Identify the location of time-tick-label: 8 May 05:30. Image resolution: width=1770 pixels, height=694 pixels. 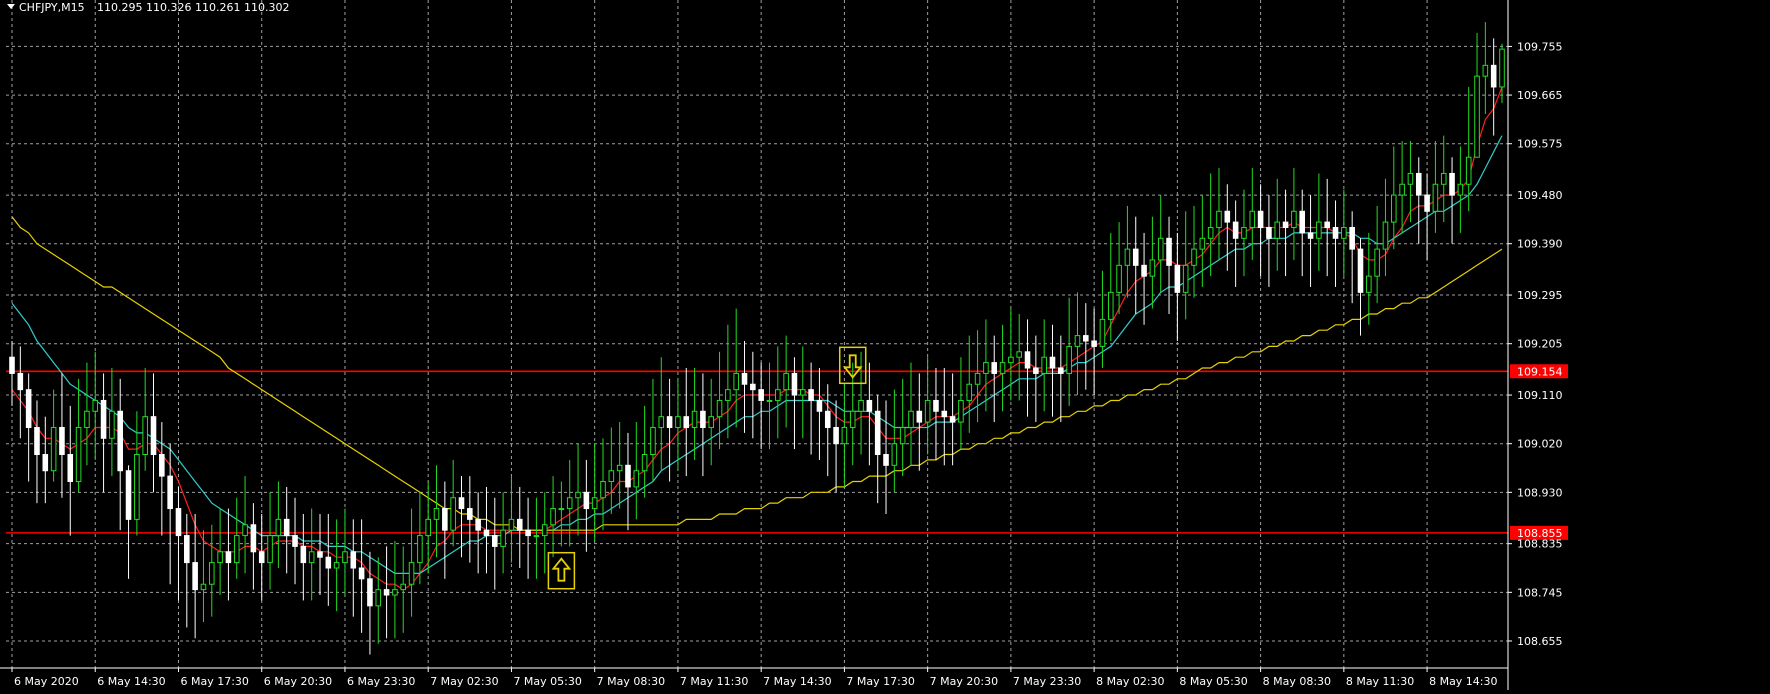
(1213, 681).